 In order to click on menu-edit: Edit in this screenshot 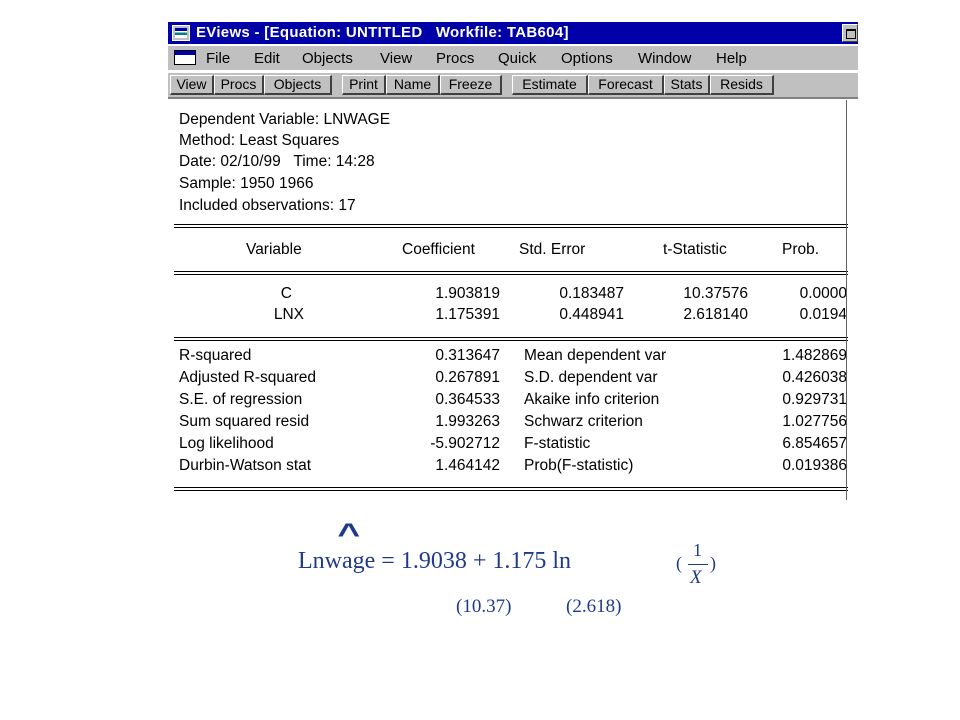, I will do `click(267, 58)`.